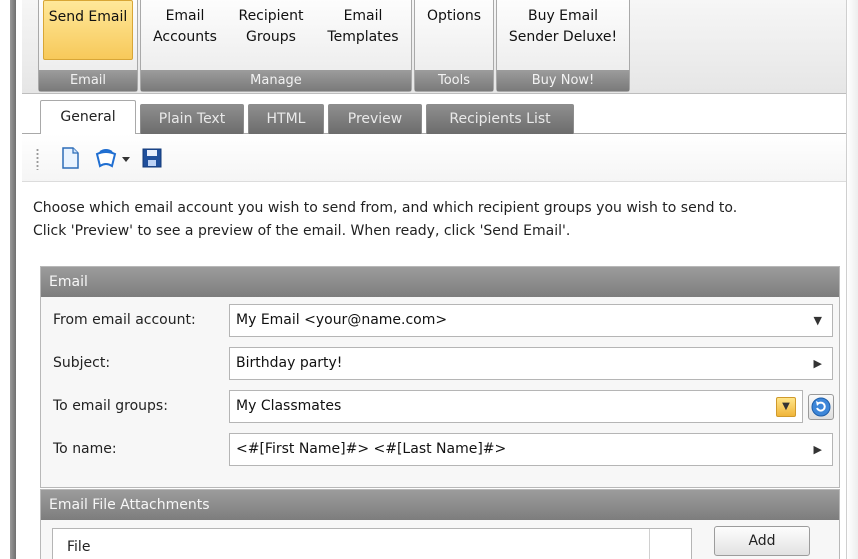 This screenshot has width=858, height=559. What do you see at coordinates (88, 80) in the screenshot?
I see `ribbon-group-email-label: Email` at bounding box center [88, 80].